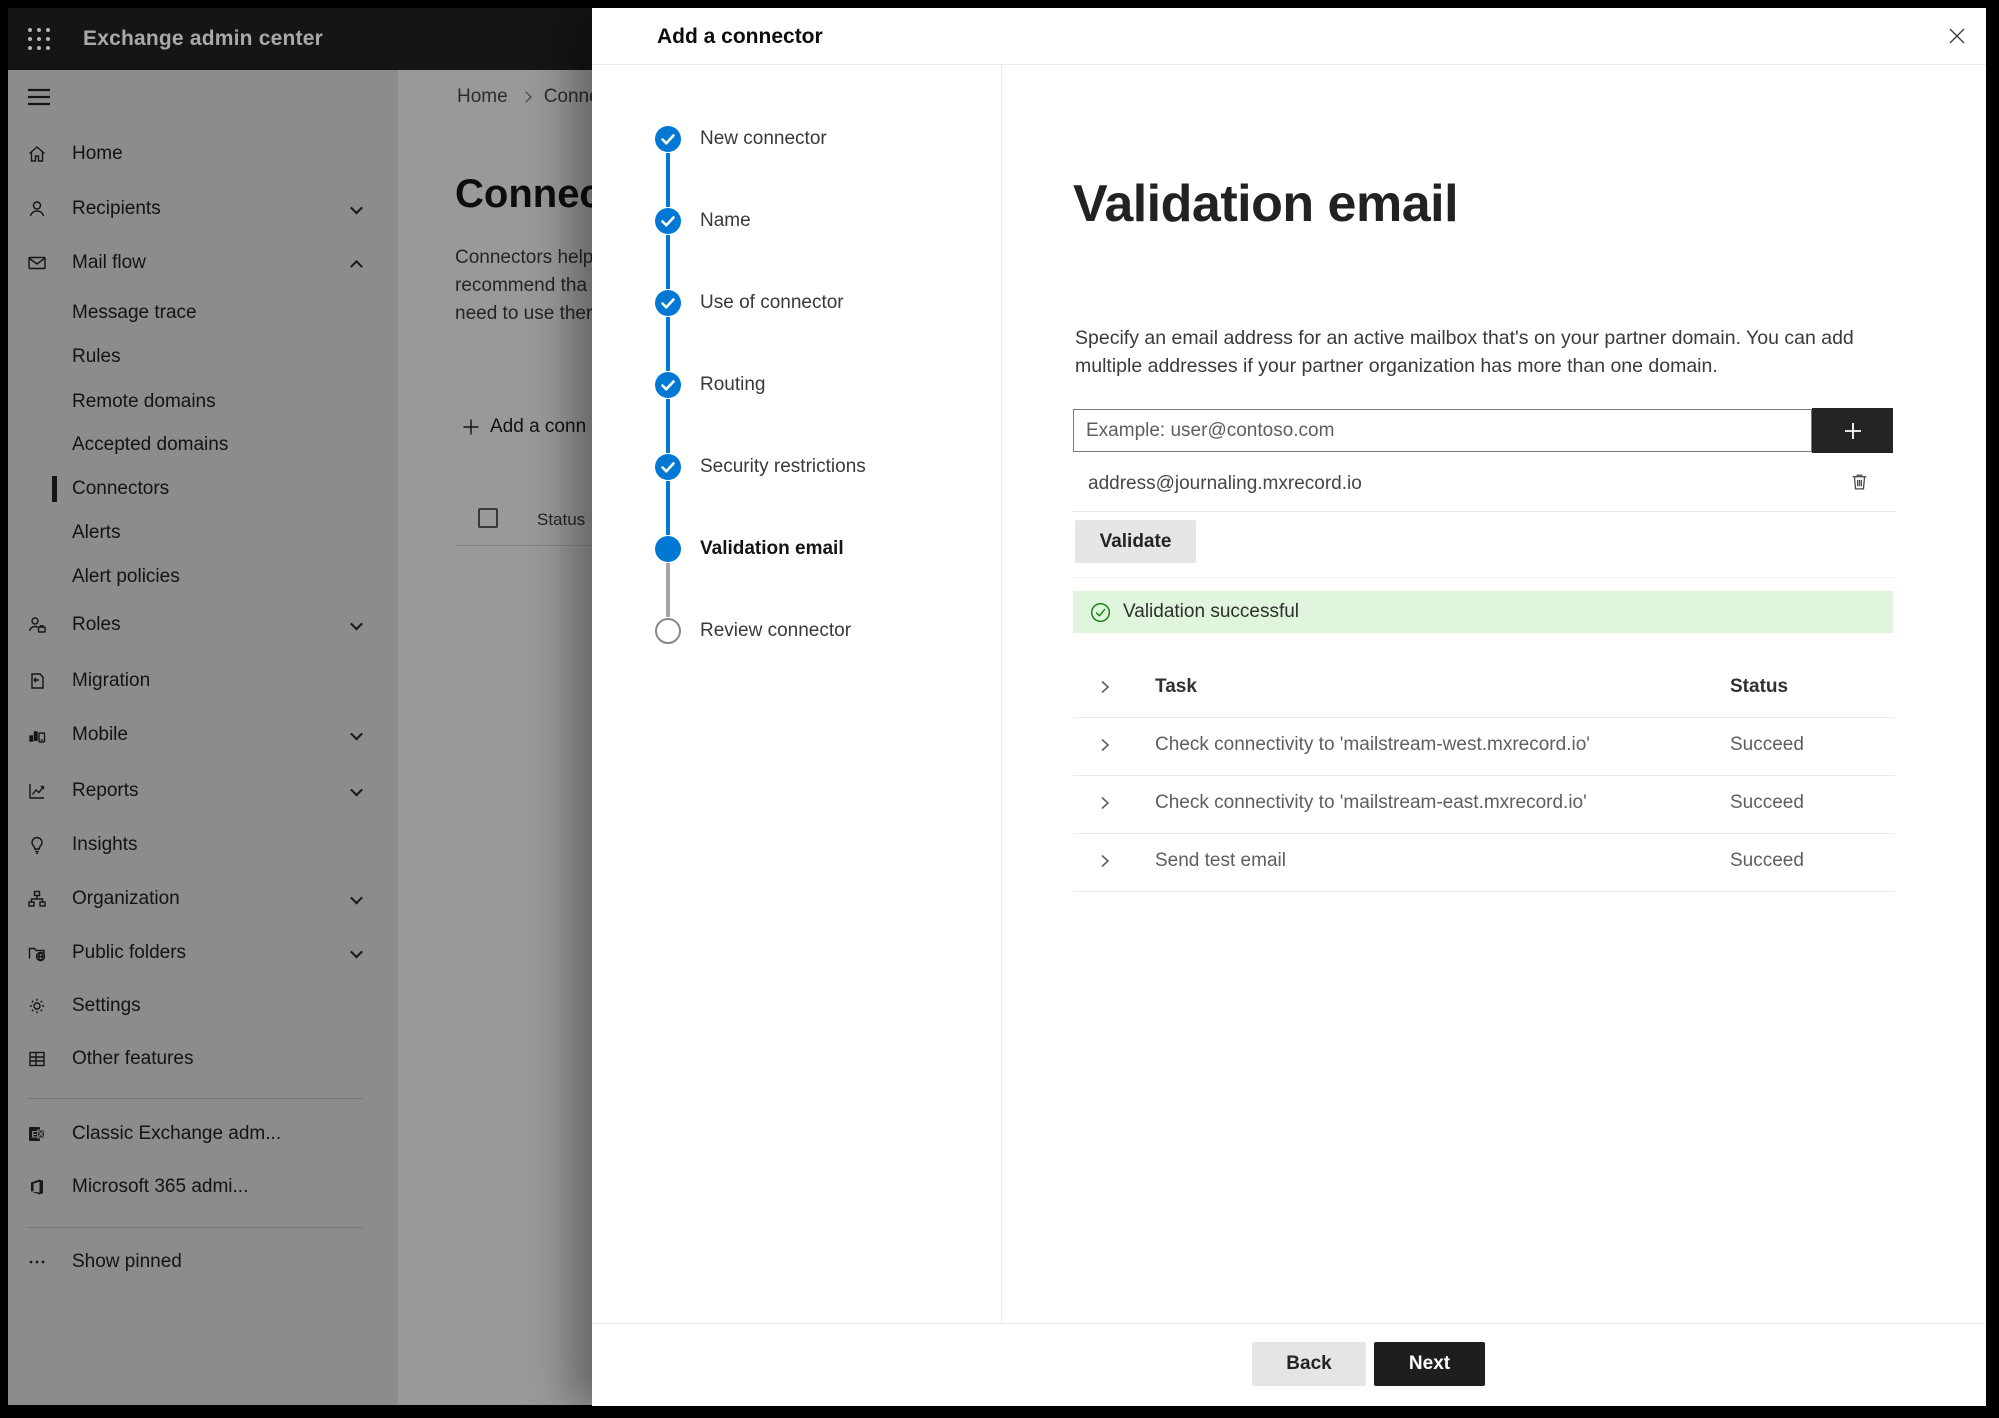 Image resolution: width=1999 pixels, height=1418 pixels. I want to click on email-address-input, so click(1442, 430).